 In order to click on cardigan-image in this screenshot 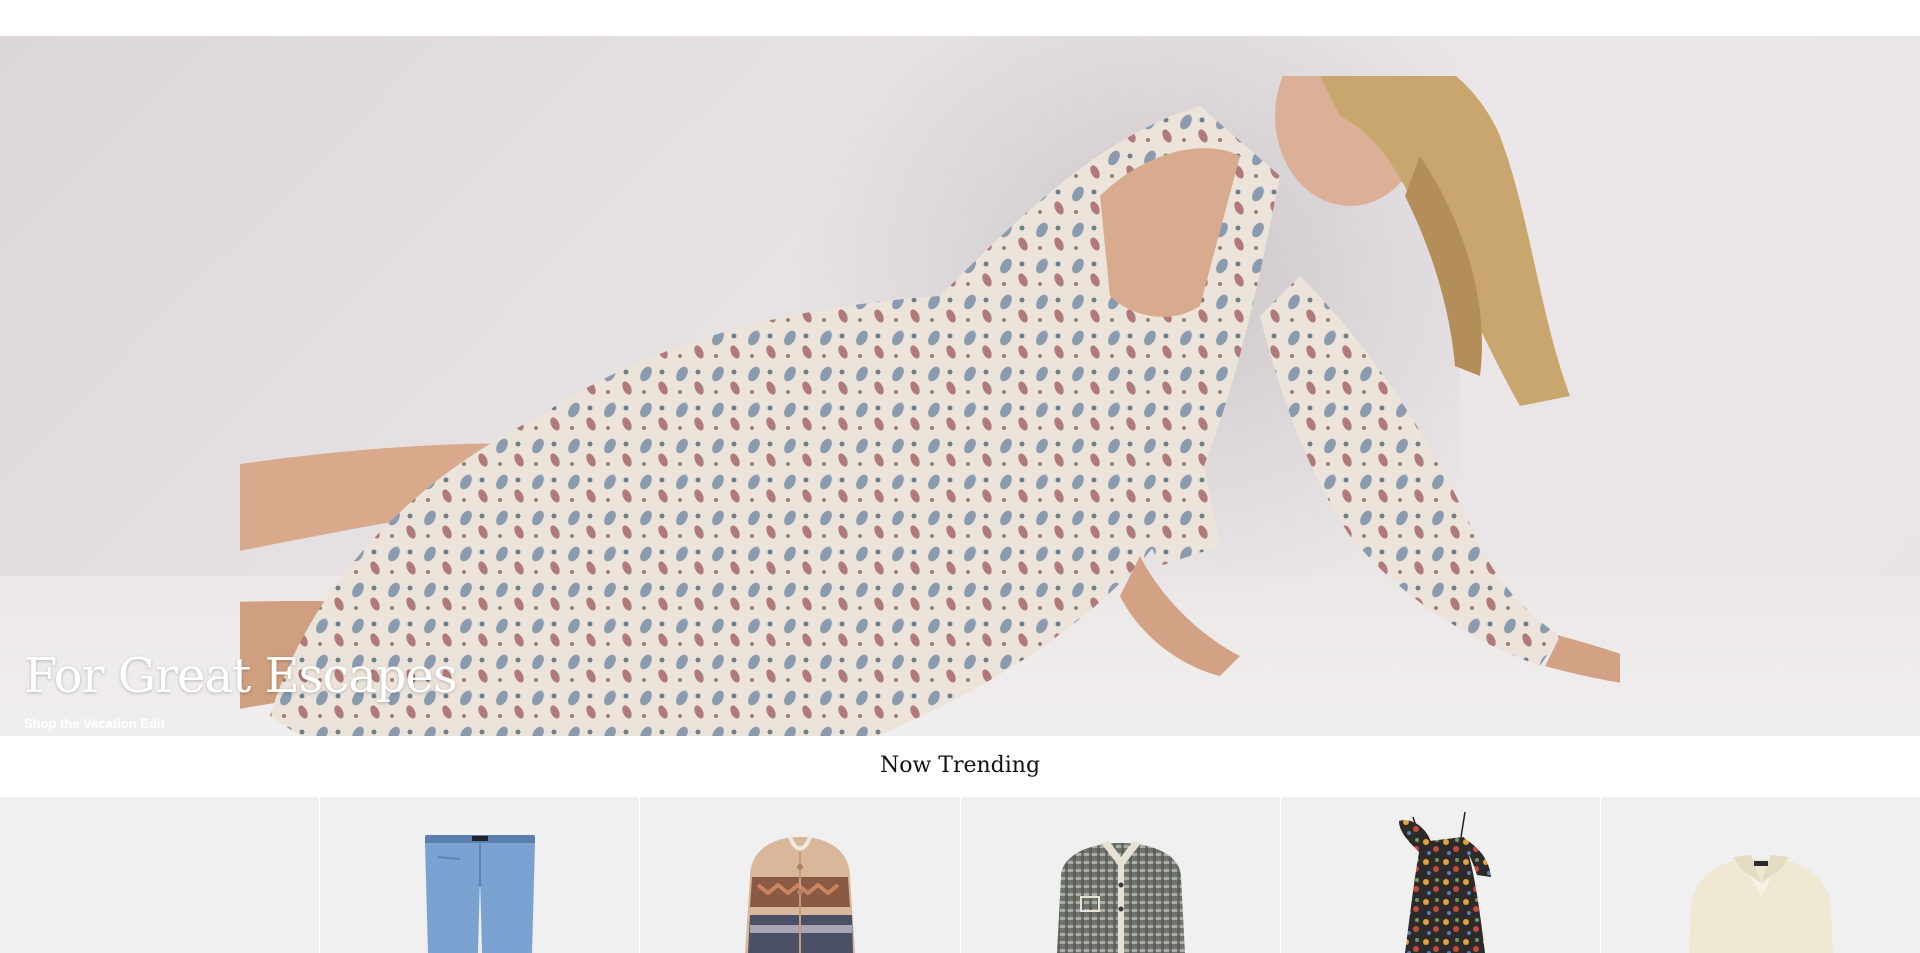, I will do `click(800, 894)`.